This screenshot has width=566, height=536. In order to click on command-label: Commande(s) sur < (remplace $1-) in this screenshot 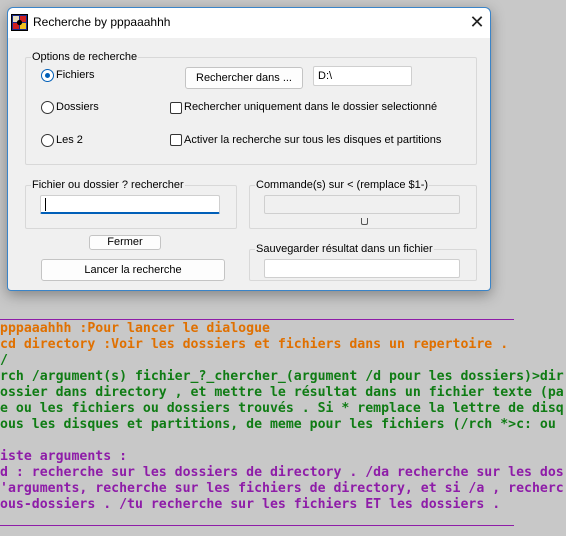, I will do `click(342, 185)`.